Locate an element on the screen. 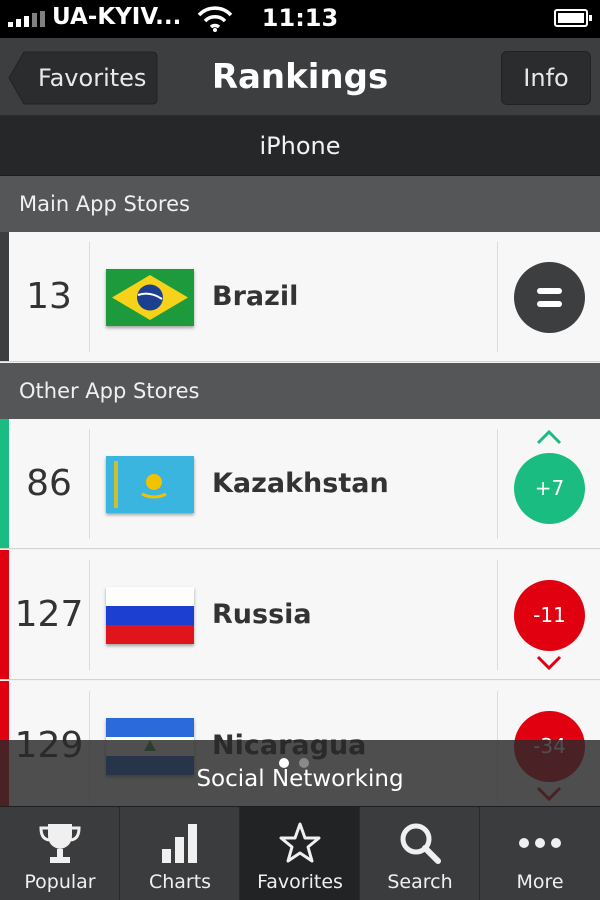  ranking-row-brazil: 13 Brazil is located at coordinates (300, 297).